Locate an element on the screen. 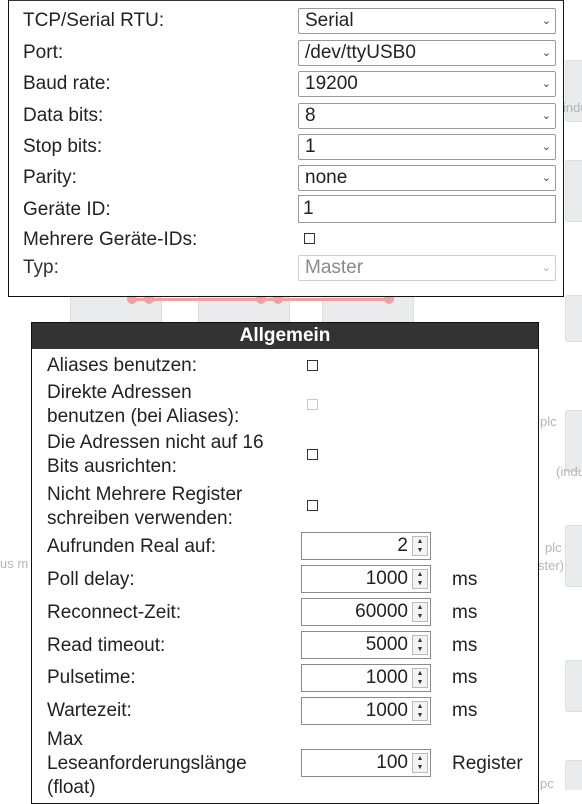 Image resolution: width=582 pixels, height=804 pixels. align-label: Die Adressen nicht auf 16 is located at coordinates (155, 442).